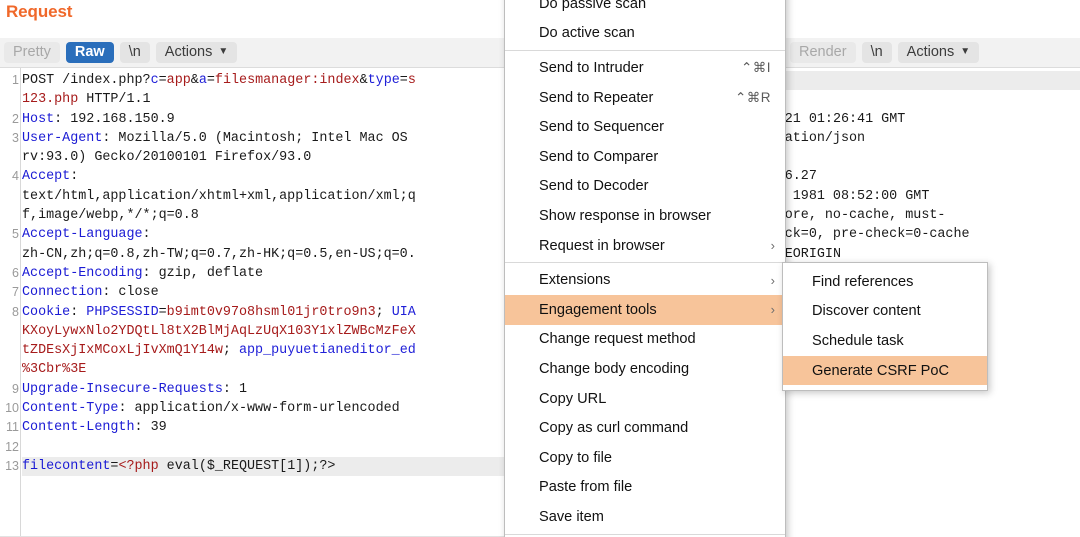  Describe the element at coordinates (865, 216) in the screenshot. I see `code-token: : no-store, no-cache, must-` at that location.